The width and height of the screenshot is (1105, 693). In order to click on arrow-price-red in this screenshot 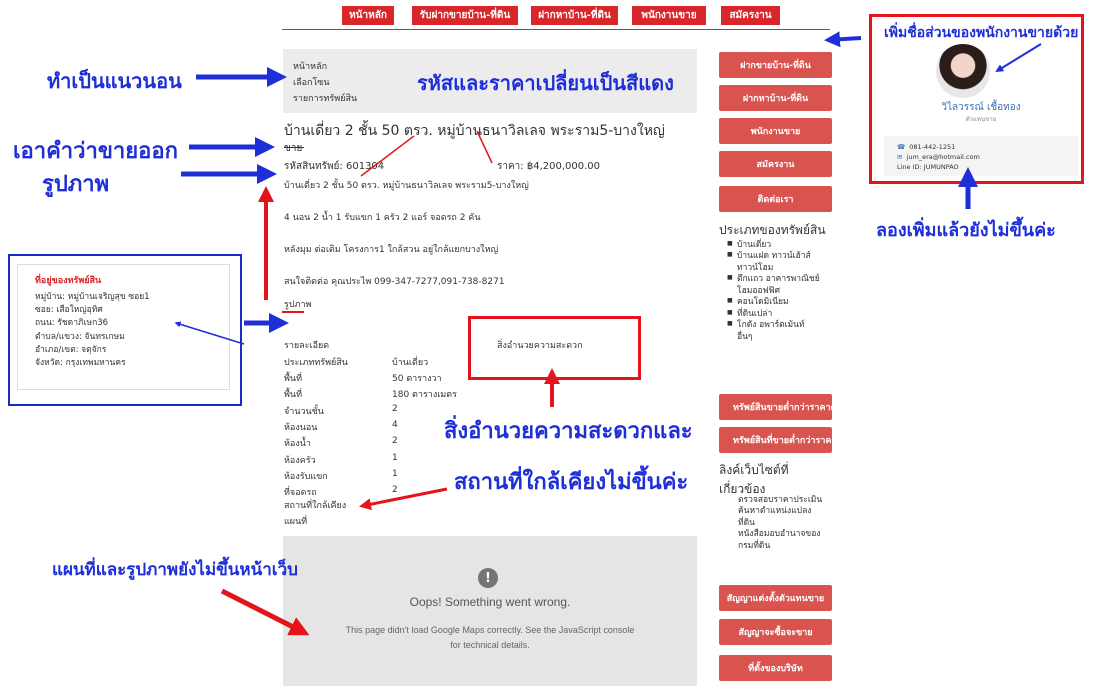, I will do `click(484, 147)`.